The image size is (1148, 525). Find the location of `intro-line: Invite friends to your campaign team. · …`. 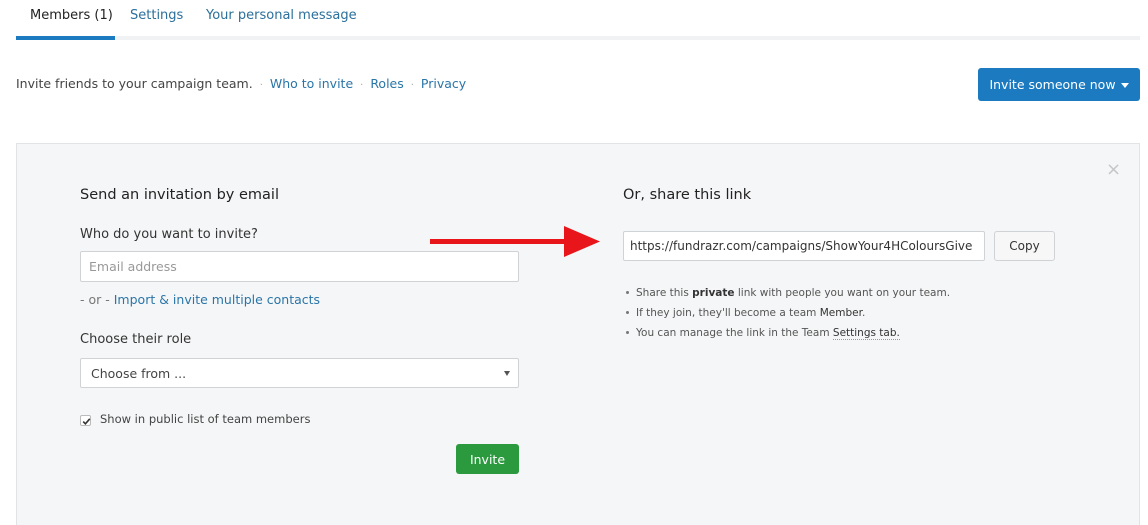

intro-line: Invite friends to your campaign team. · … is located at coordinates (241, 83).